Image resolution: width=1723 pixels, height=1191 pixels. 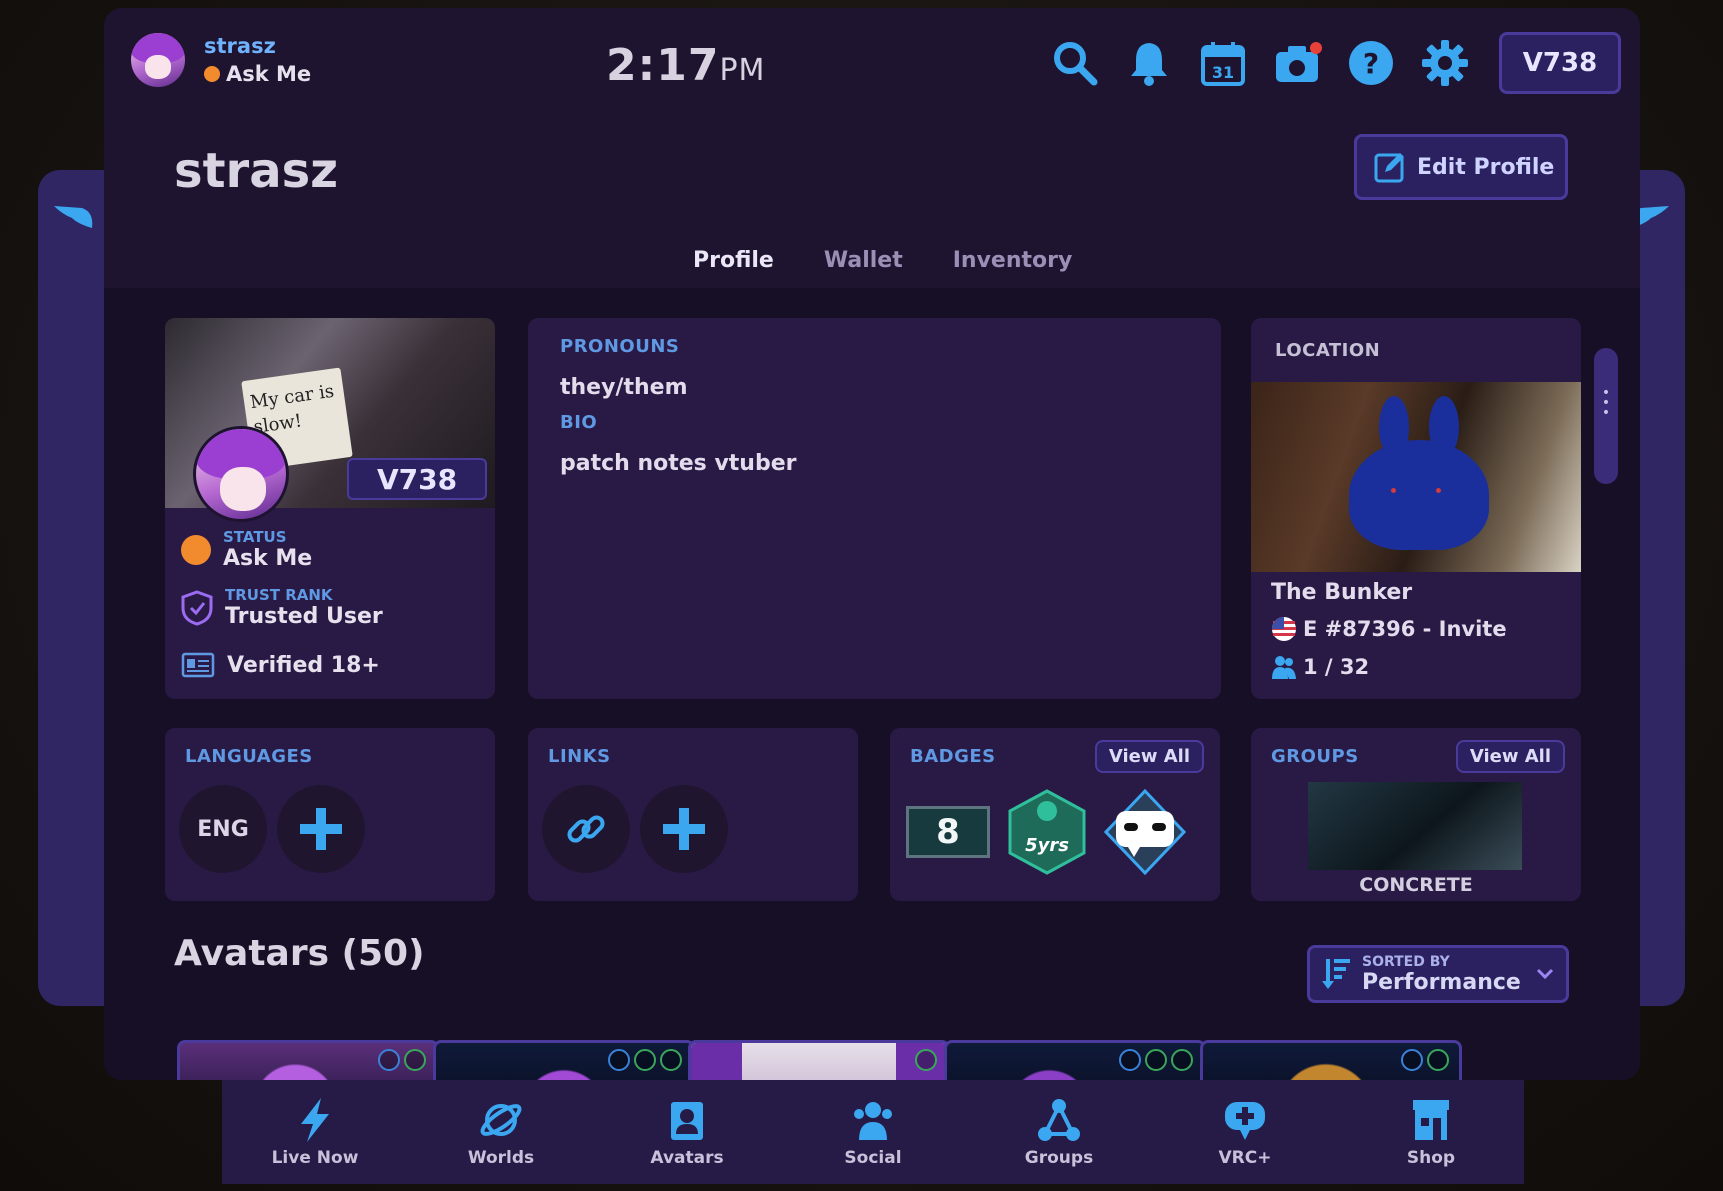 What do you see at coordinates (223, 829) in the screenshot?
I see `language-chip-eng: ENG` at bounding box center [223, 829].